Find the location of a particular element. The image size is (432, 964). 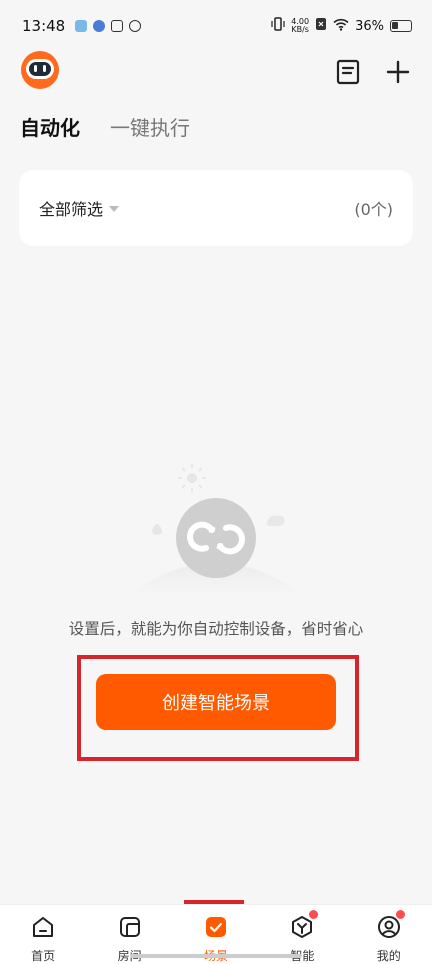

home-indicator is located at coordinates (216, 956).